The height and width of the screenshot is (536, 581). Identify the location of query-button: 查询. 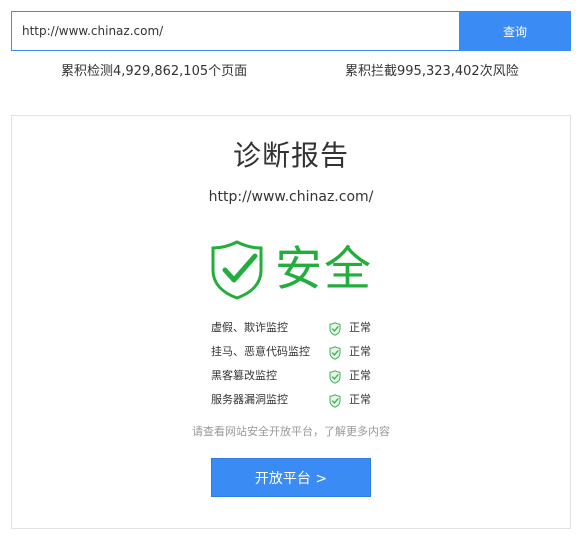
(515, 31).